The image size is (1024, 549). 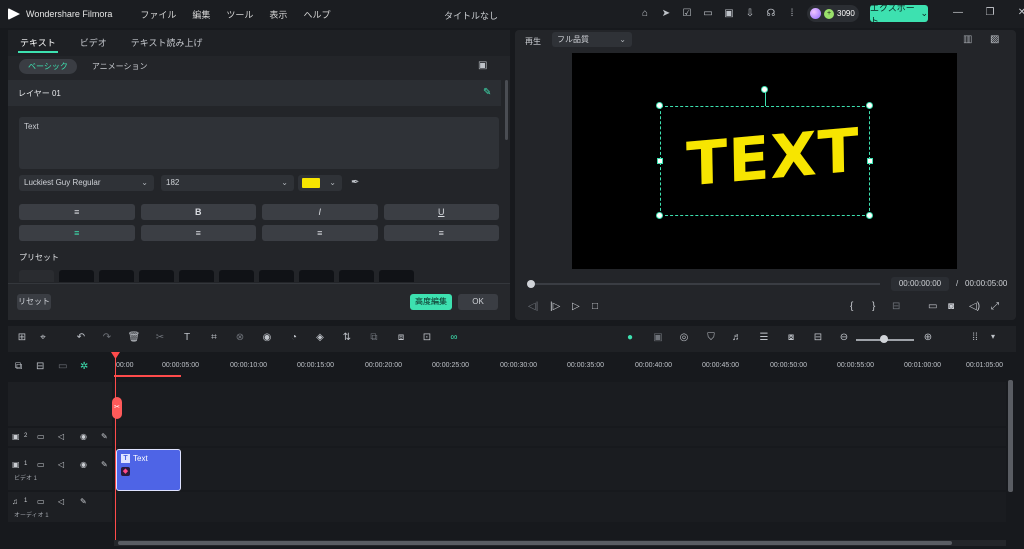 I want to click on speed-icon: ◔, so click(x=294, y=337).